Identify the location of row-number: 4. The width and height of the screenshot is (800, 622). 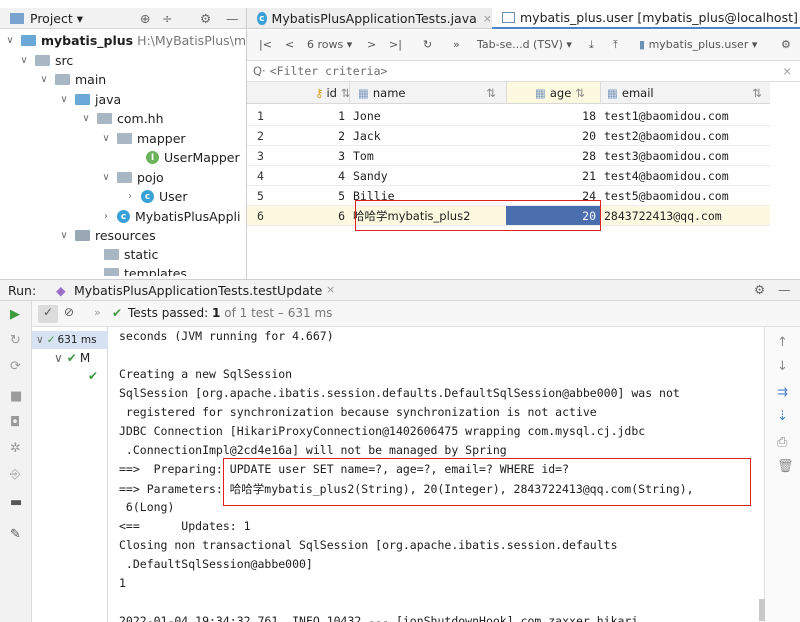
(258, 175).